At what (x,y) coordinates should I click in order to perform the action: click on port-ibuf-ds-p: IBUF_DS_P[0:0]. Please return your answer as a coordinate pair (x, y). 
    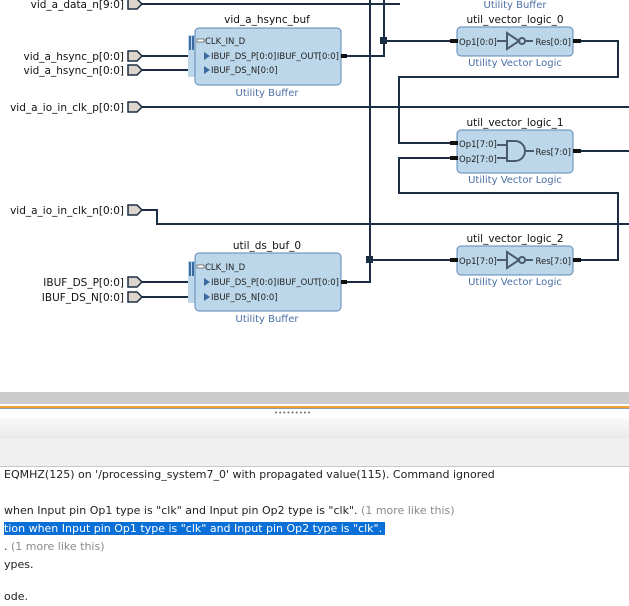
    Looking at the image, I should click on (93, 282).